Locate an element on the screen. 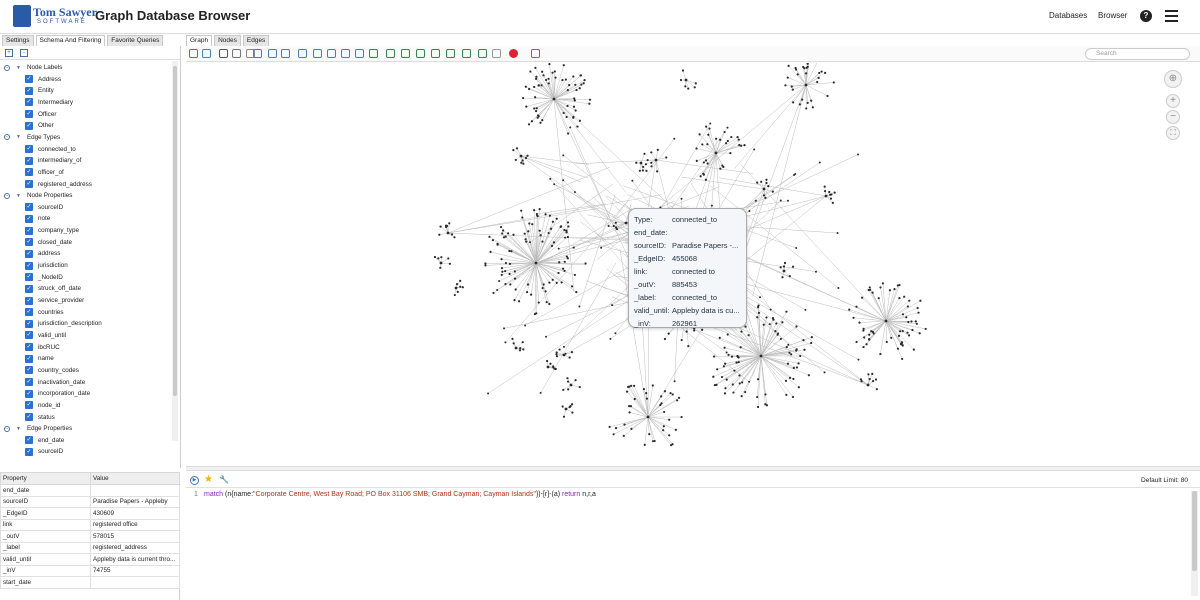 The width and height of the screenshot is (1200, 600). tree-item: ✓ intermediary_of is located at coordinates (53, 160).